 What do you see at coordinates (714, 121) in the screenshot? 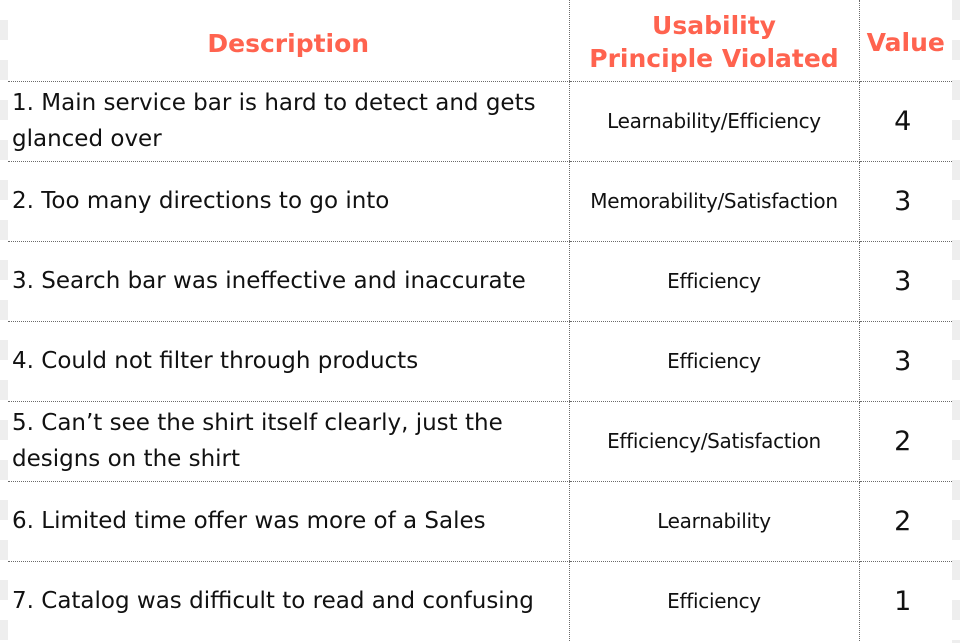
I see `row-principle: Learnability/Efficiency` at bounding box center [714, 121].